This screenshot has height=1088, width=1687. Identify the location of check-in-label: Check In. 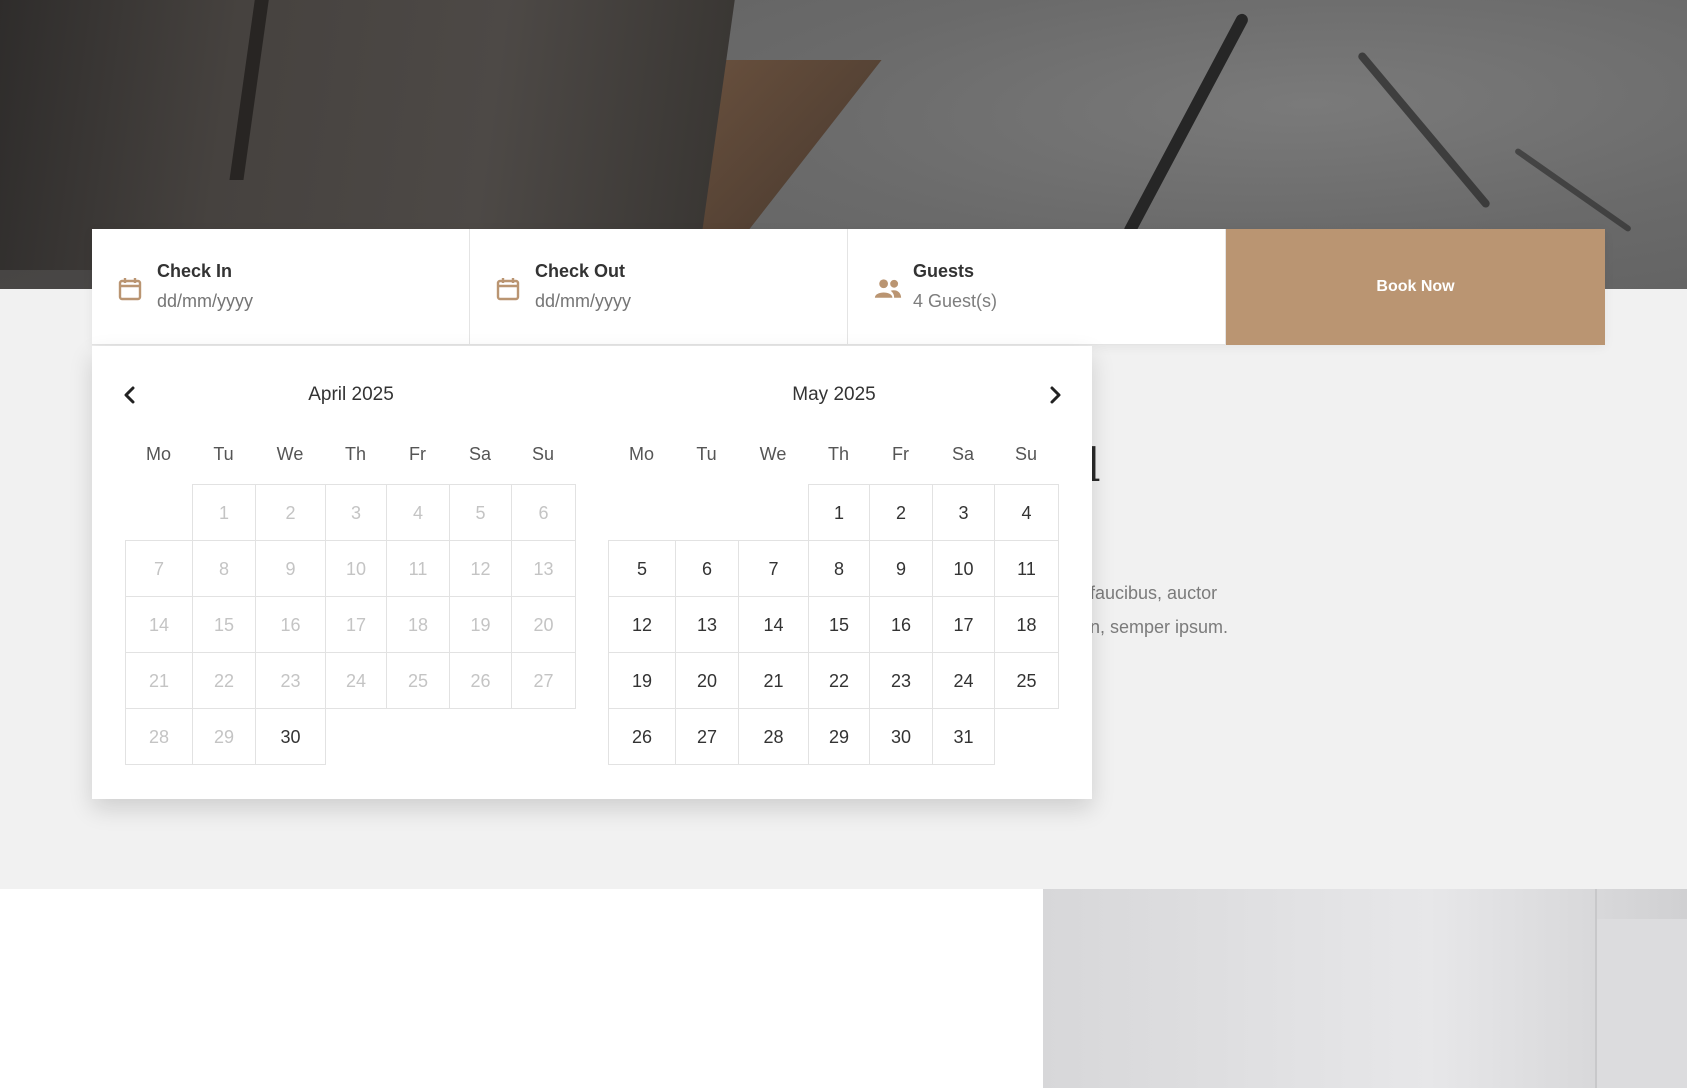
(195, 271).